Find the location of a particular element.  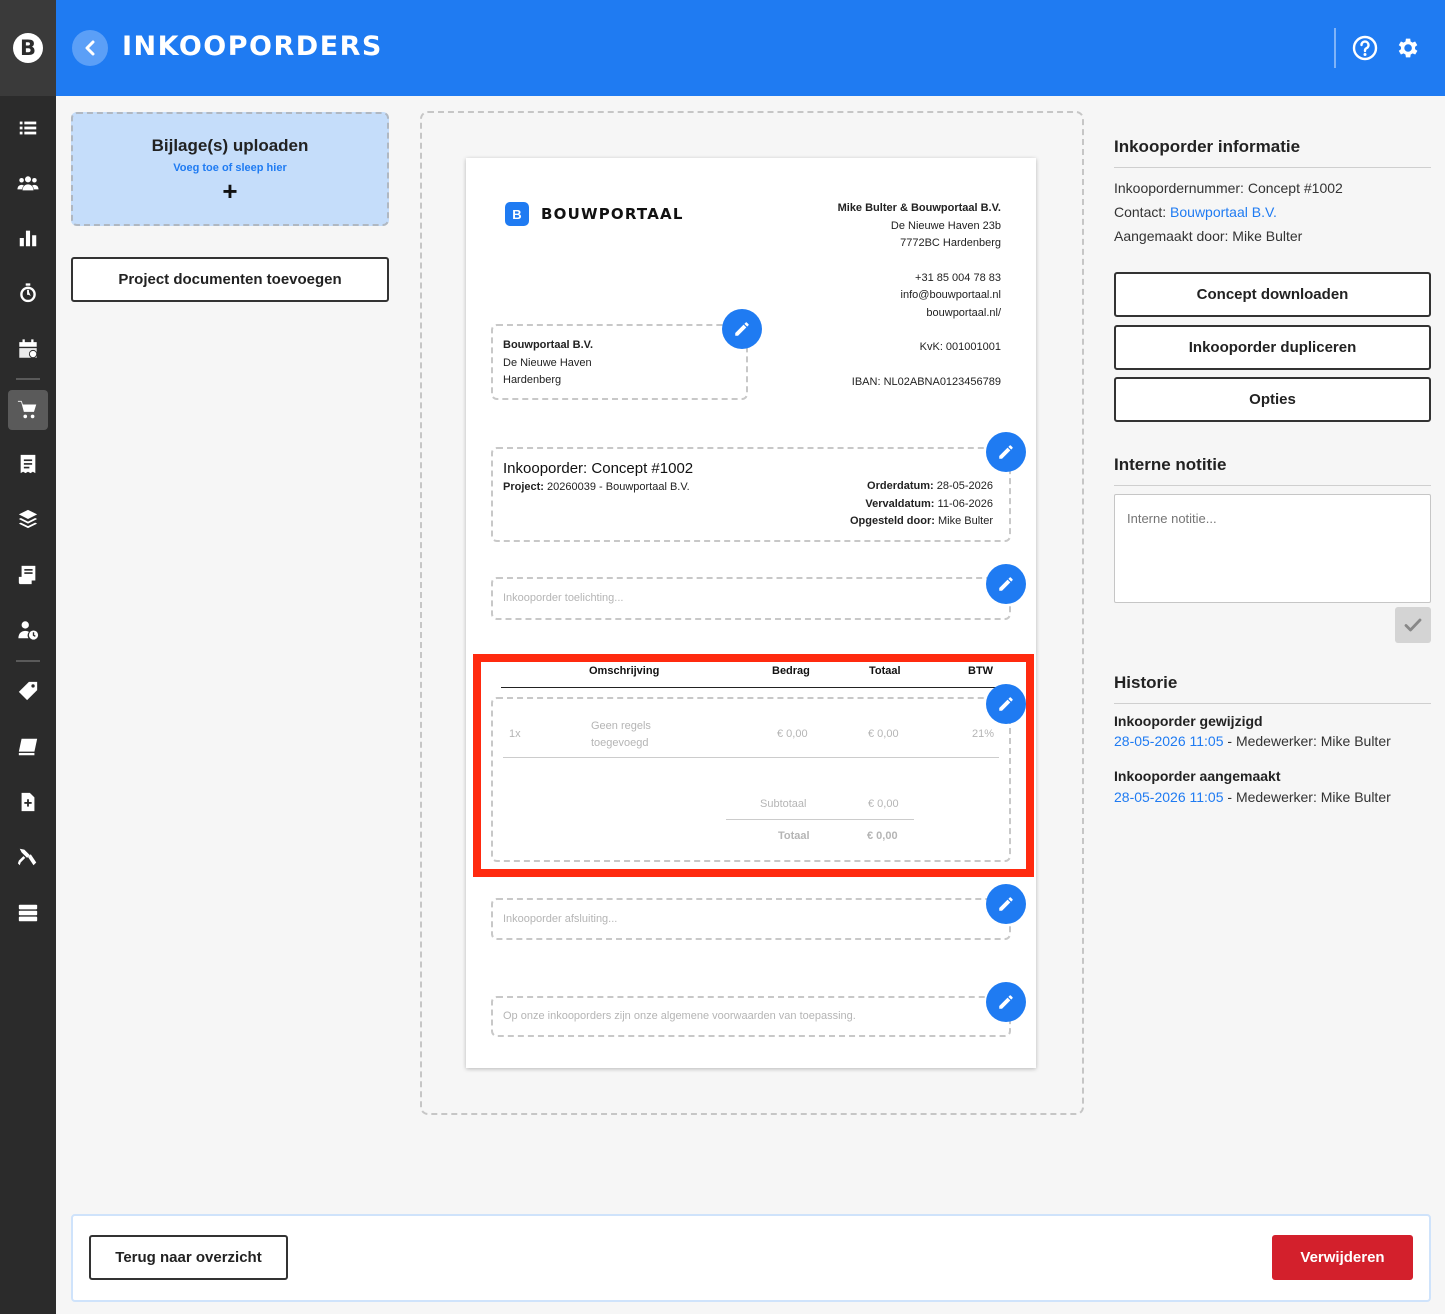

save-note-button is located at coordinates (1413, 625).